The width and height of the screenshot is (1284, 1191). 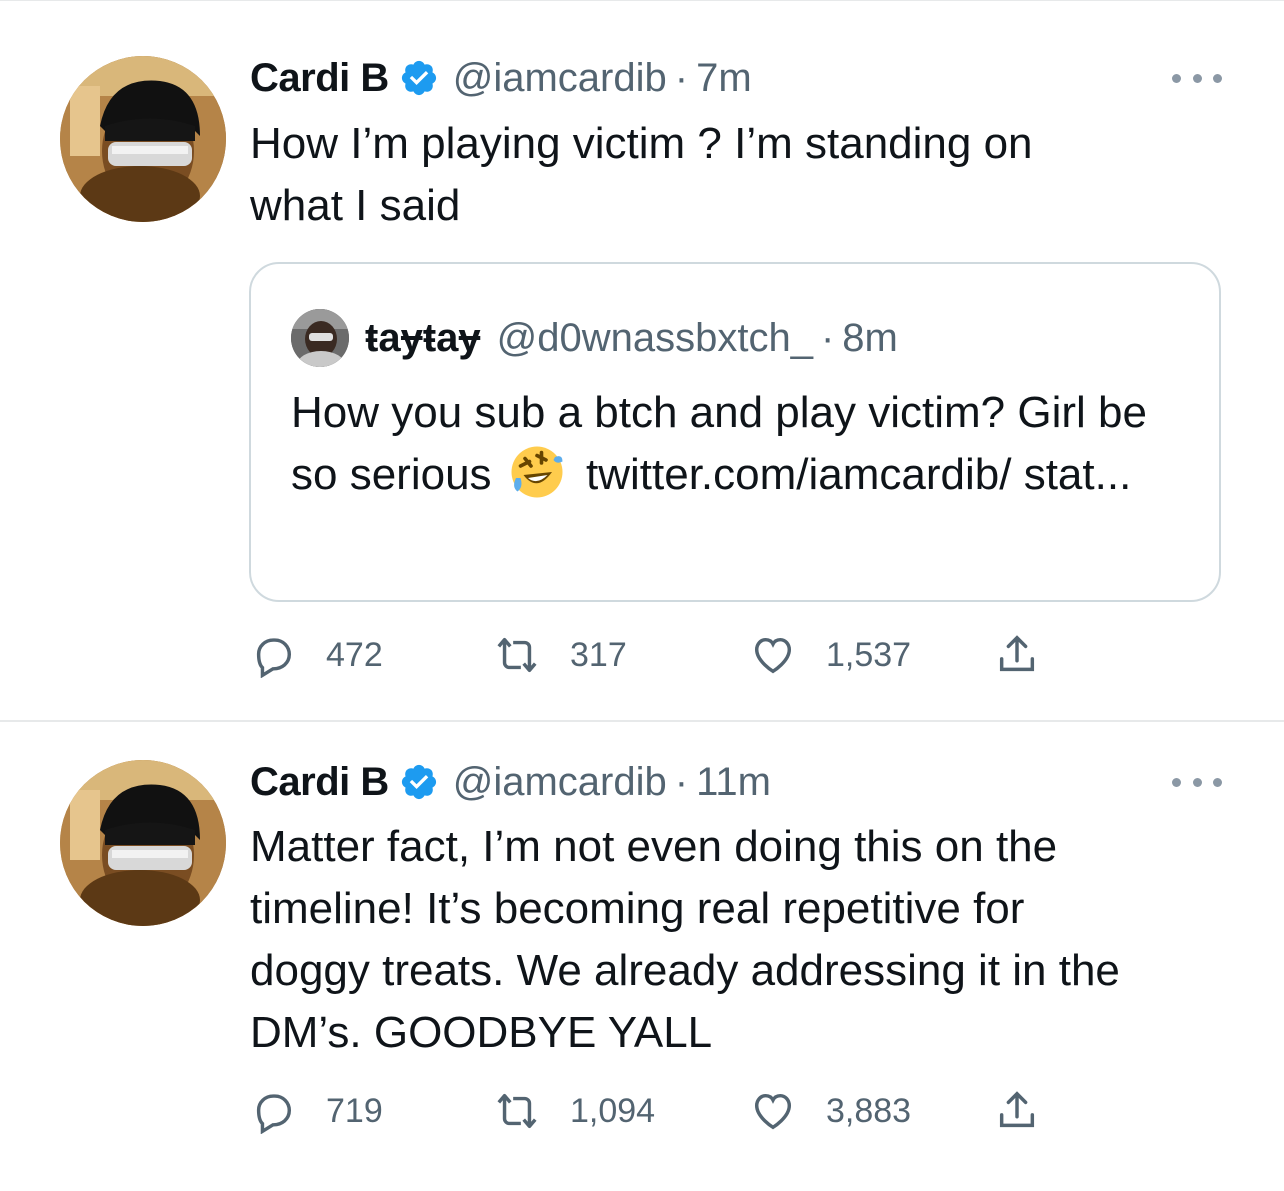 I want to click on tweet-header: Cardi B @iamcardib · 11m, so click(x=510, y=782).